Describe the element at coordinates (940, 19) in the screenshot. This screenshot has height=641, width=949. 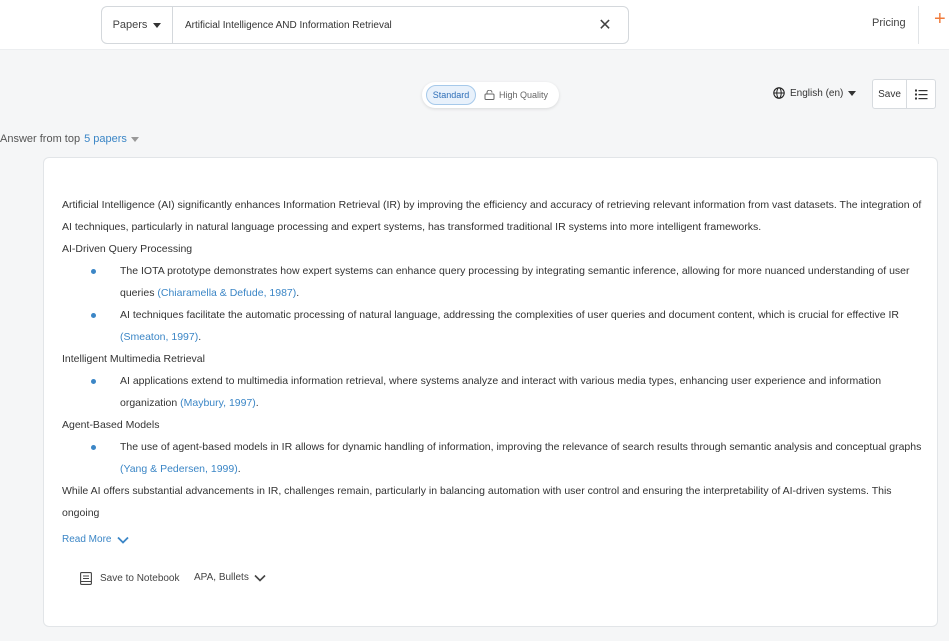
I see `new-search-plus-icon: +` at that location.